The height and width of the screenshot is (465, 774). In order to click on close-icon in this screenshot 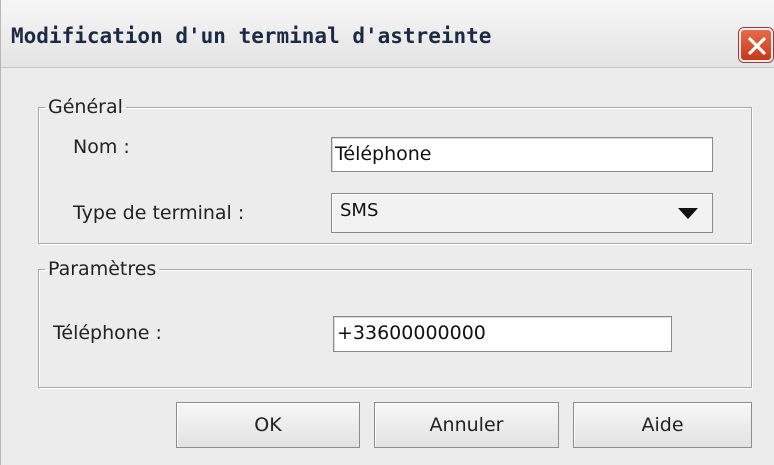, I will do `click(757, 46)`.